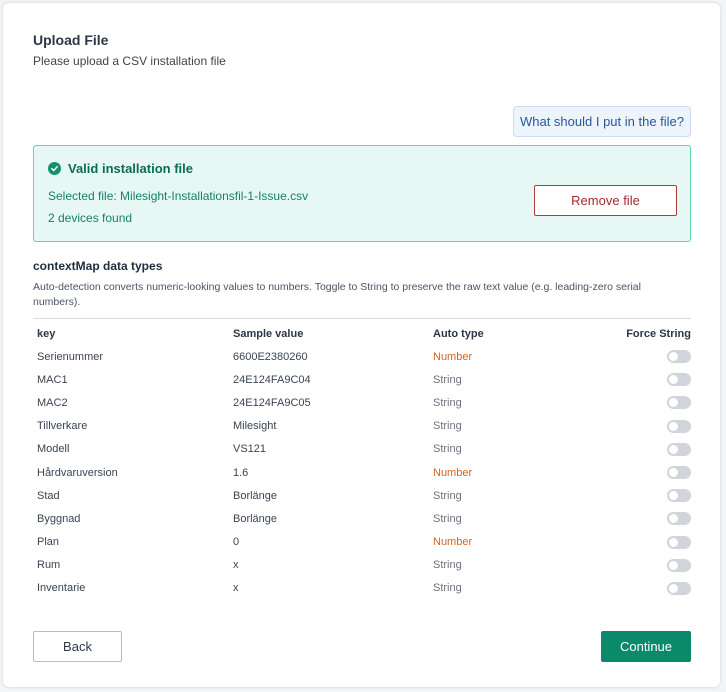 This screenshot has width=726, height=692. What do you see at coordinates (70, 356) in the screenshot?
I see `row-key: Serienummer` at bounding box center [70, 356].